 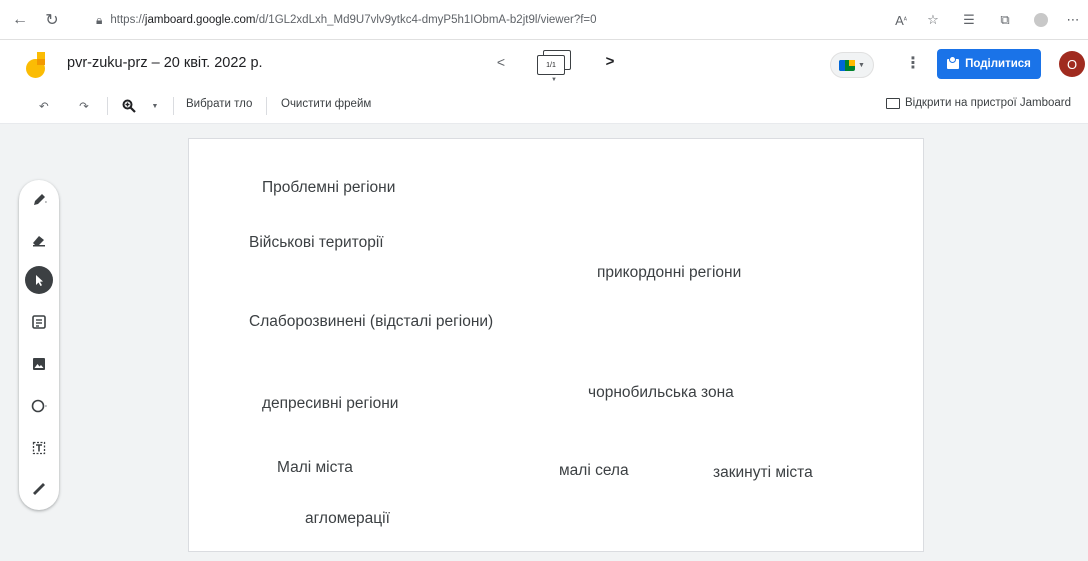 I want to click on meet-button: ▼, so click(x=852, y=65).